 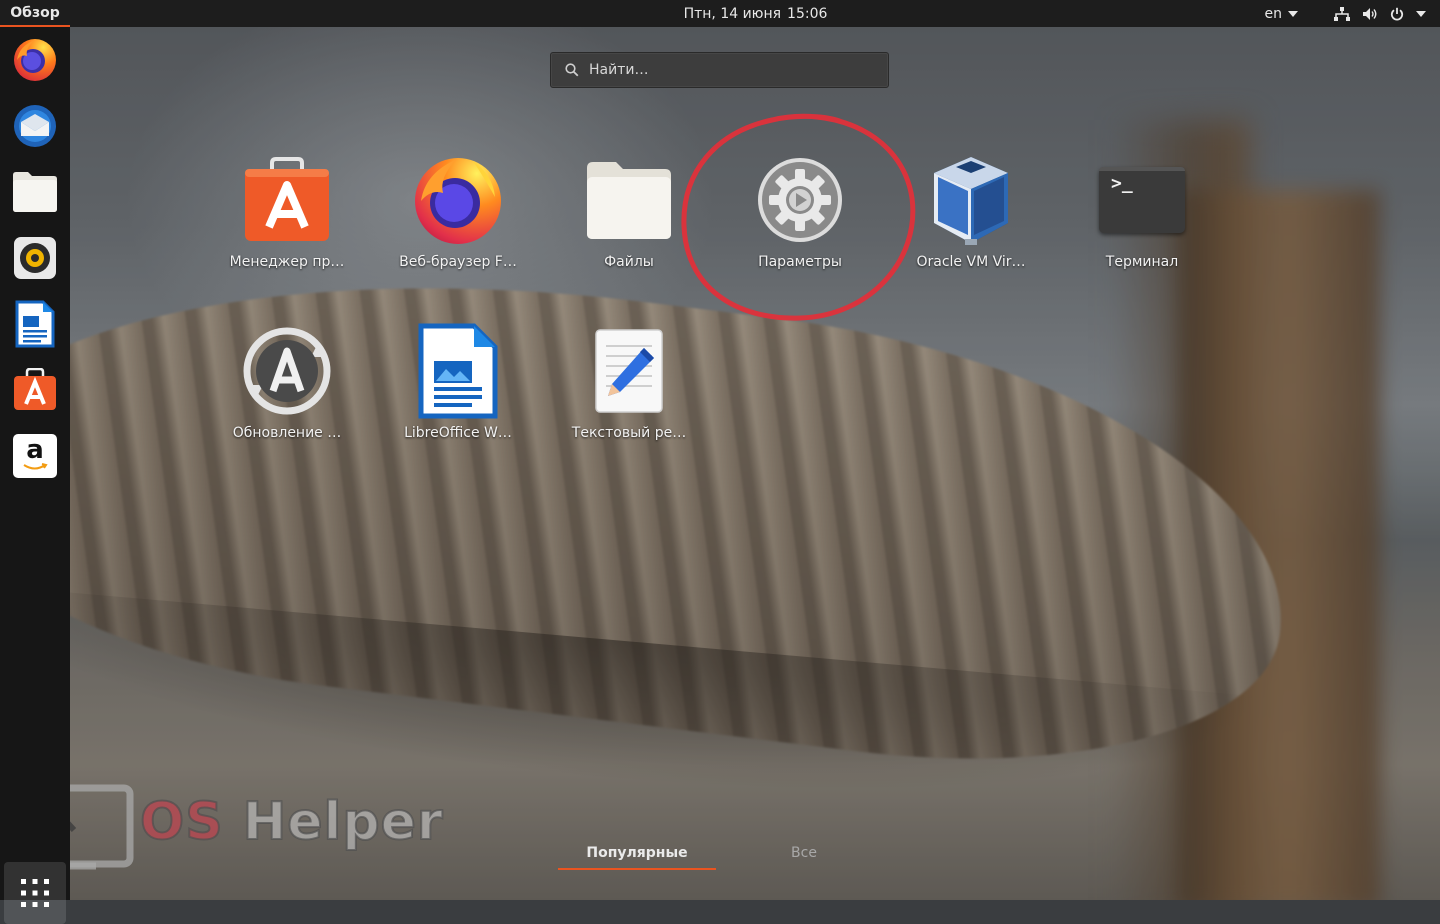 I want to click on language-selector: en, so click(x=1281, y=13).